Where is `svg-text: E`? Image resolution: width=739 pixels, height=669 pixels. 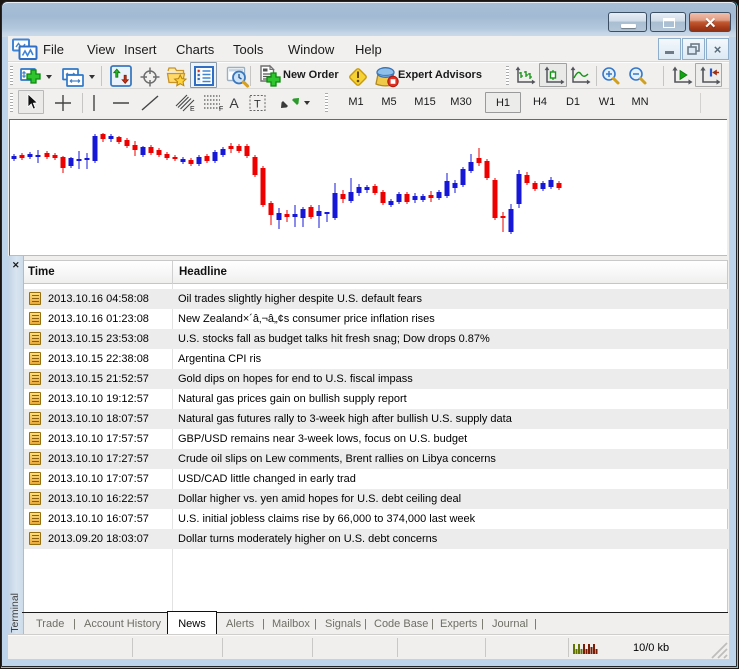 svg-text: E is located at coordinates (192, 109).